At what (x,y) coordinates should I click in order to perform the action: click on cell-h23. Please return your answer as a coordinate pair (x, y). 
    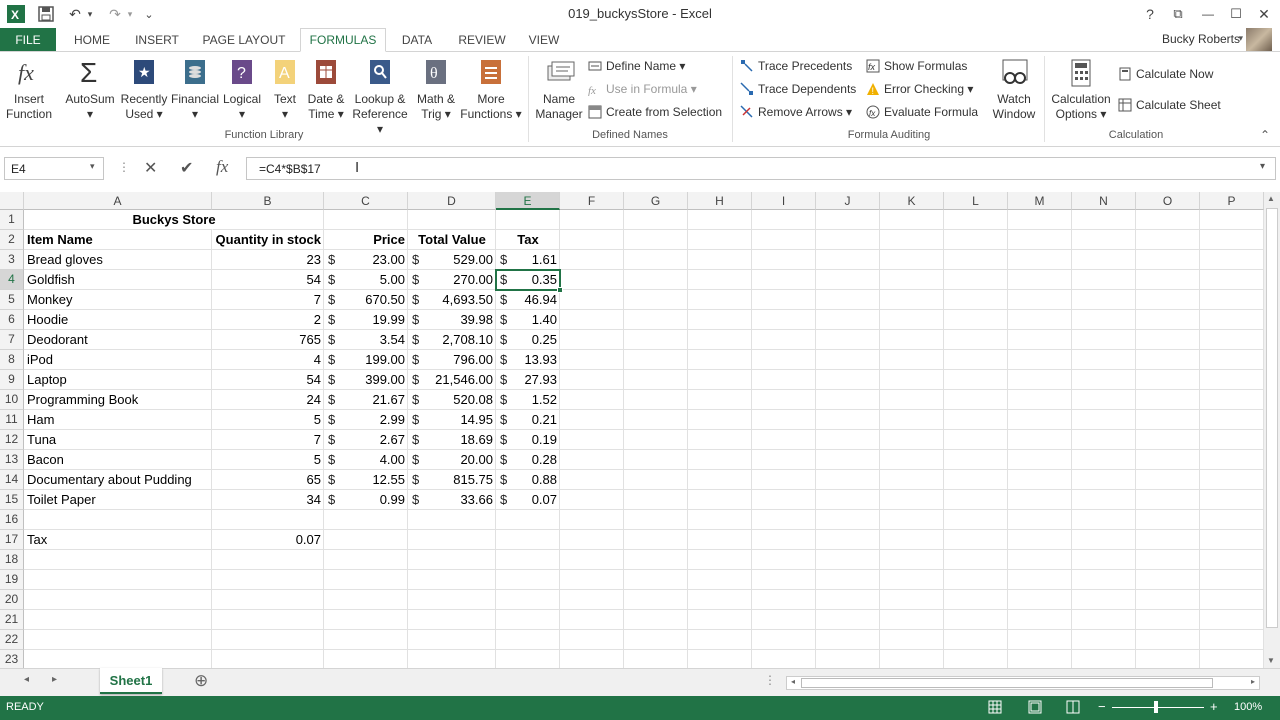
    Looking at the image, I should click on (720, 659).